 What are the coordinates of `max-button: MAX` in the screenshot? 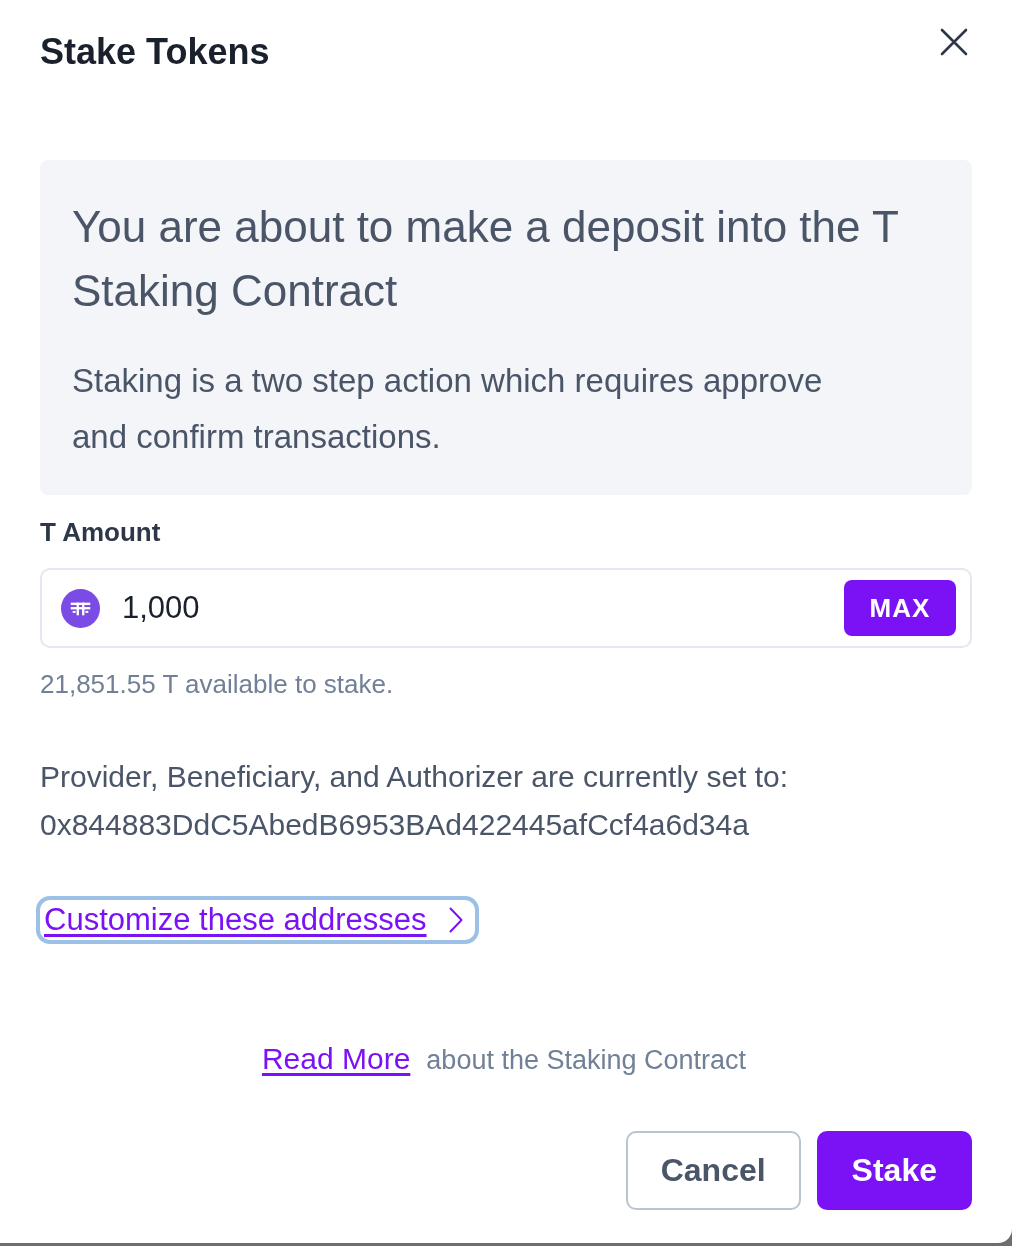 It's located at (900, 608).